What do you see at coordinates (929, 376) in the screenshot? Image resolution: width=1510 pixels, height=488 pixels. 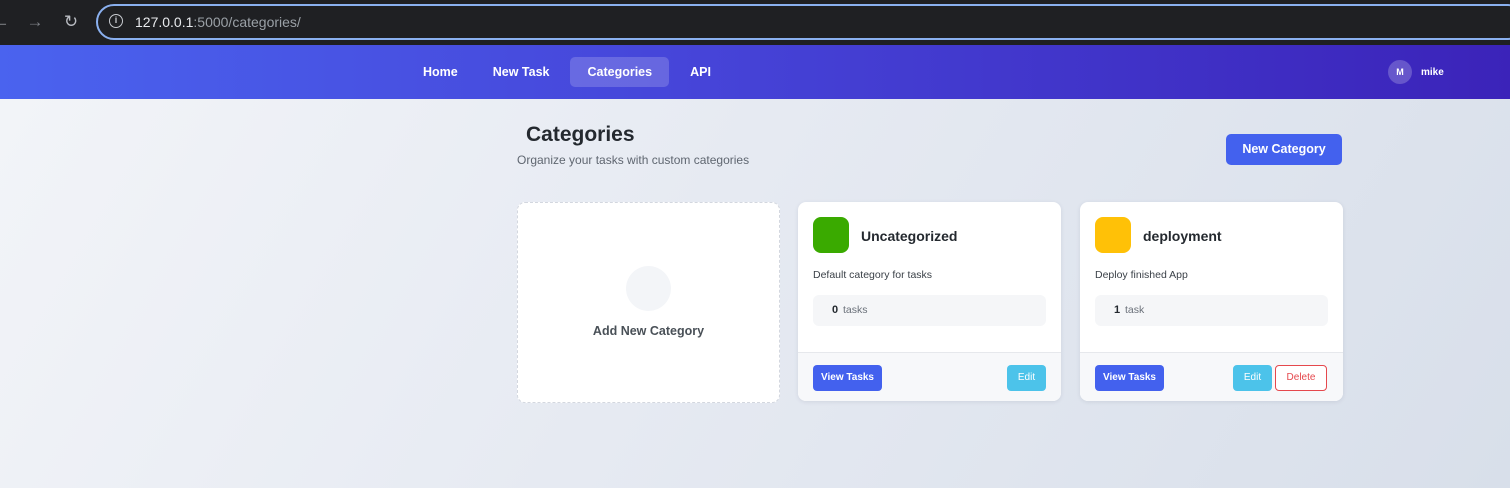 I see `card-footer: View Tasks Edit` at bounding box center [929, 376].